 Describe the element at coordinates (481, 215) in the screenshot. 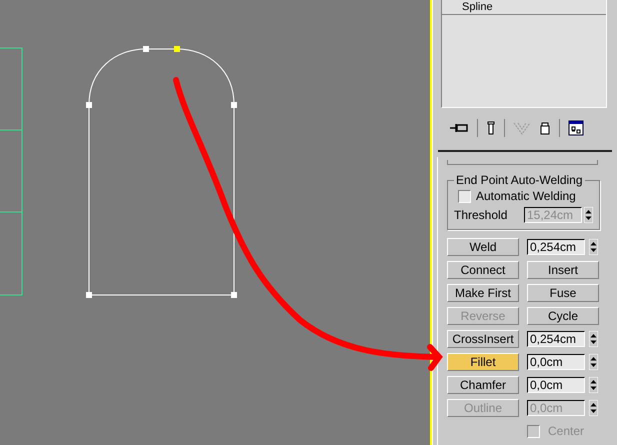

I see `threshold-label: Threshold` at that location.